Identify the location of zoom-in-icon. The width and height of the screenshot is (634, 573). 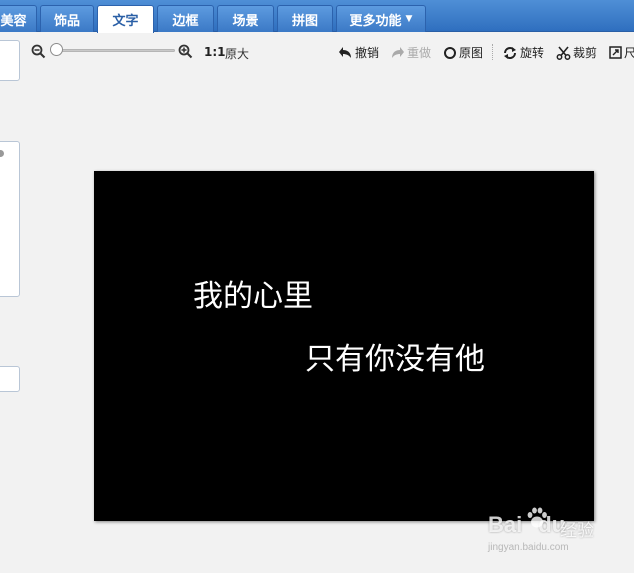
(185, 51).